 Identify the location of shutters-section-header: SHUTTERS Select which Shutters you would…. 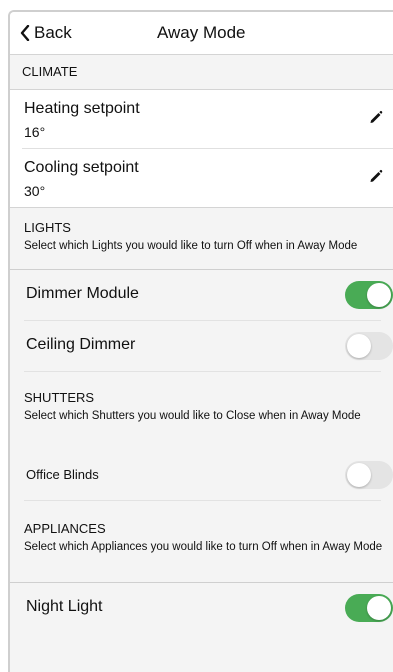
(201, 411).